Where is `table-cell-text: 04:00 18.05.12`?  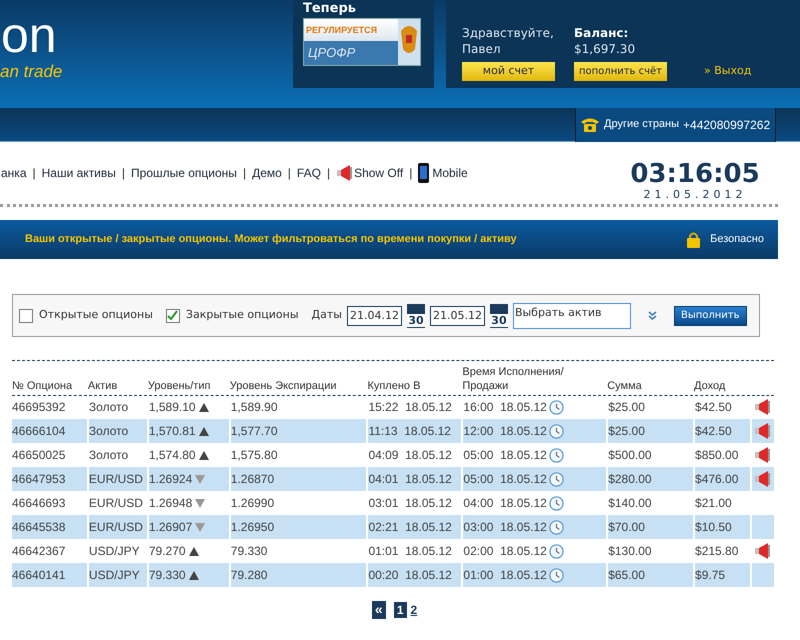
table-cell-text: 04:00 18.05.12 is located at coordinates (505, 503).